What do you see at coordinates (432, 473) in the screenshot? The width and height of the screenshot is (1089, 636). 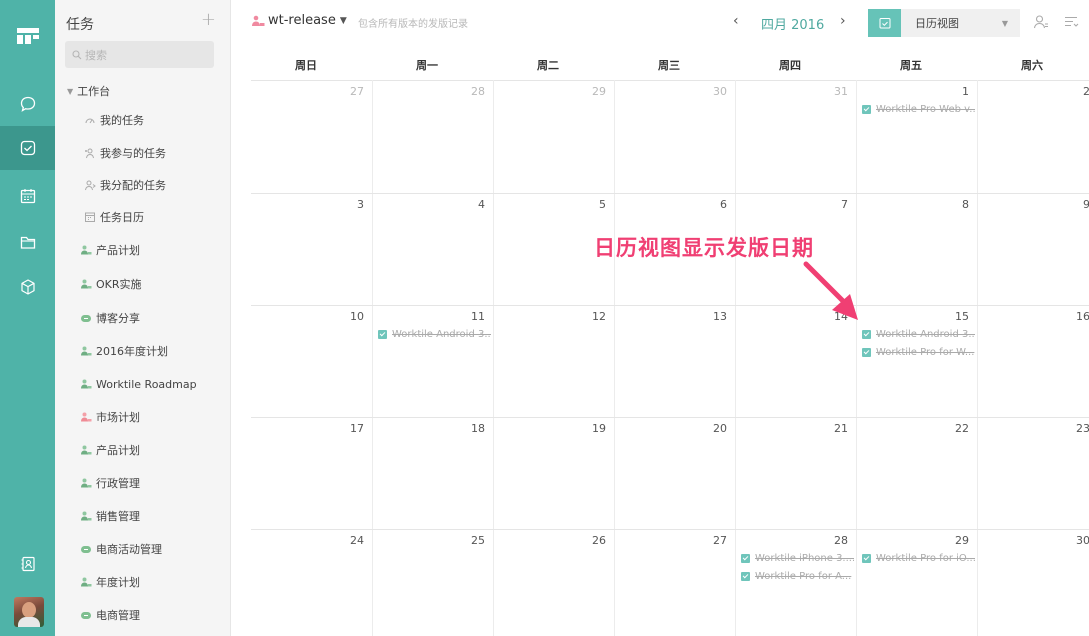 I see `day-cell: 18` at bounding box center [432, 473].